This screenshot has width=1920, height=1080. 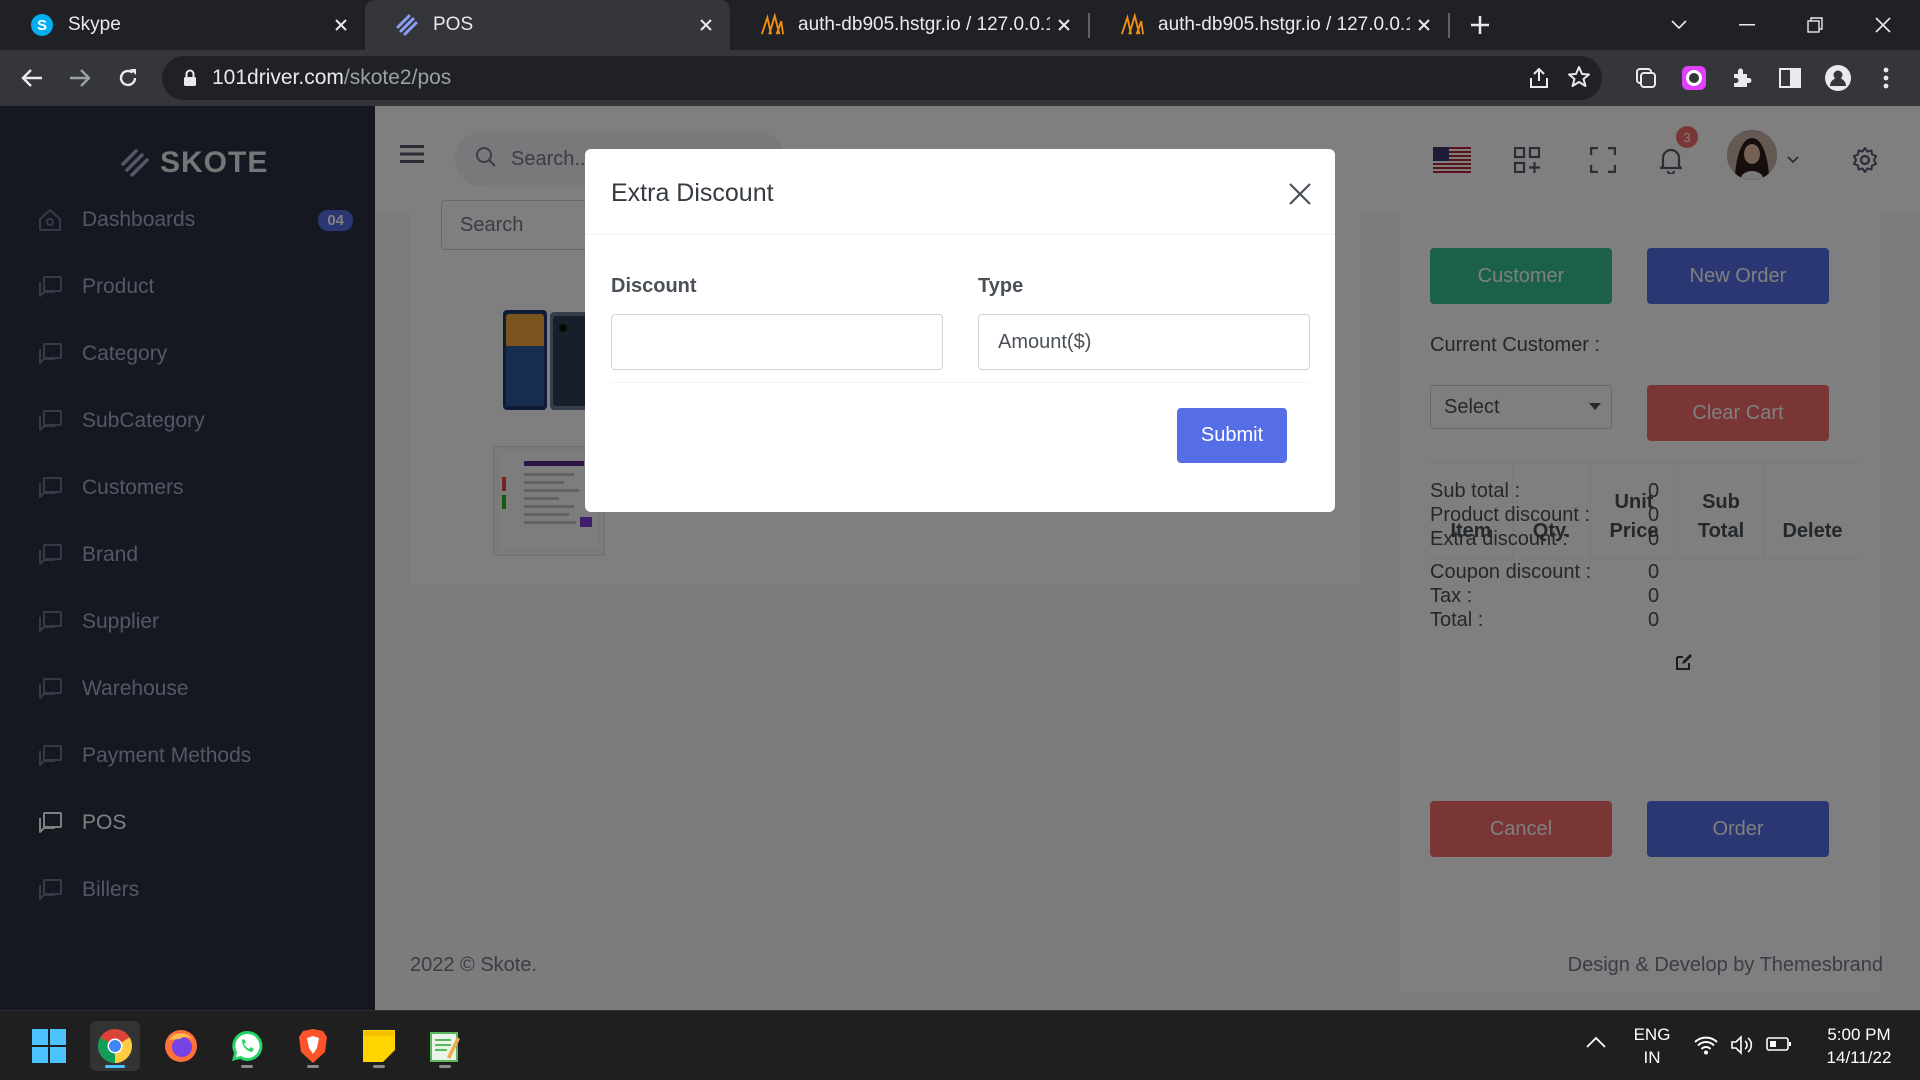 I want to click on active-indicator, so click(x=115, y=1066).